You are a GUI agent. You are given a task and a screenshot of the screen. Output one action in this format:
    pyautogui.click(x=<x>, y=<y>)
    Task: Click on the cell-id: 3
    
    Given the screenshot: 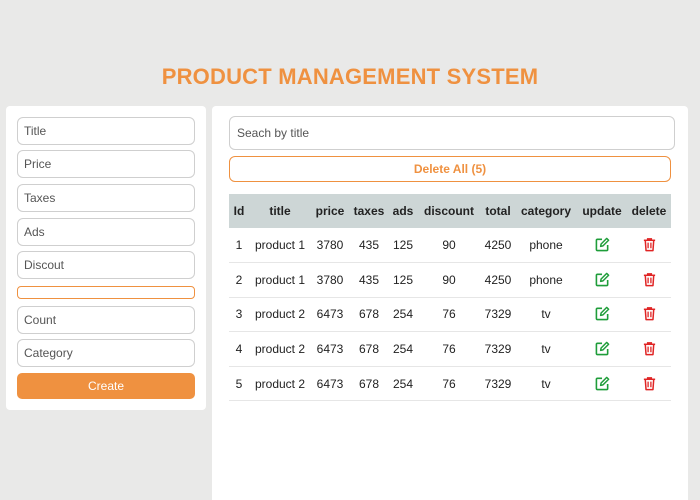 What is the action you would take?
    pyautogui.click(x=239, y=314)
    